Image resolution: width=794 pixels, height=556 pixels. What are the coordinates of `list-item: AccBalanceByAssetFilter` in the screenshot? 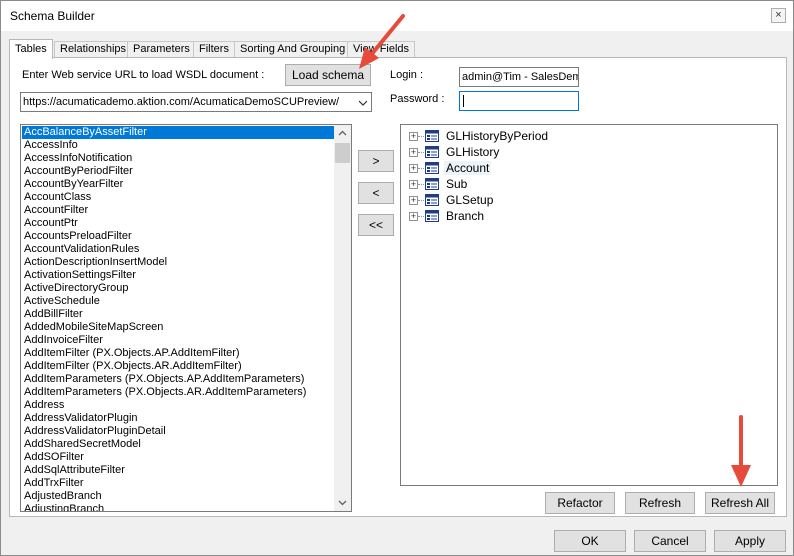 It's located at (178, 132).